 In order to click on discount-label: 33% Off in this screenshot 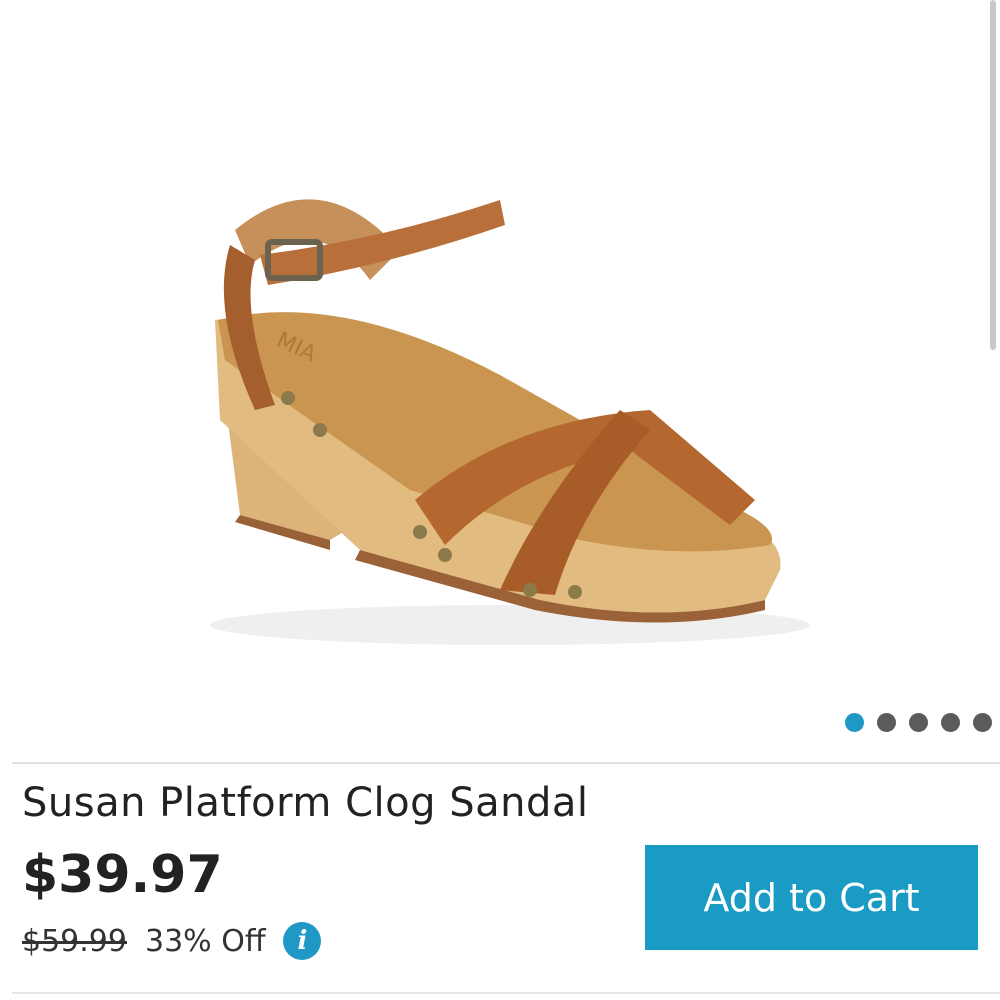, I will do `click(205, 941)`.